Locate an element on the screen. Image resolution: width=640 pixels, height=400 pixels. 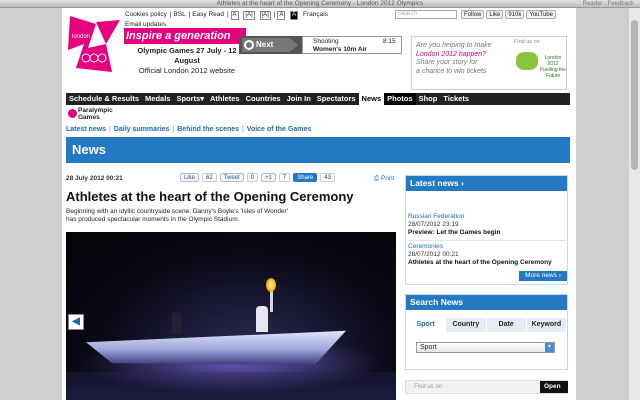
titlebar-corner: Reader · Feedback is located at coordinates (608, 4).